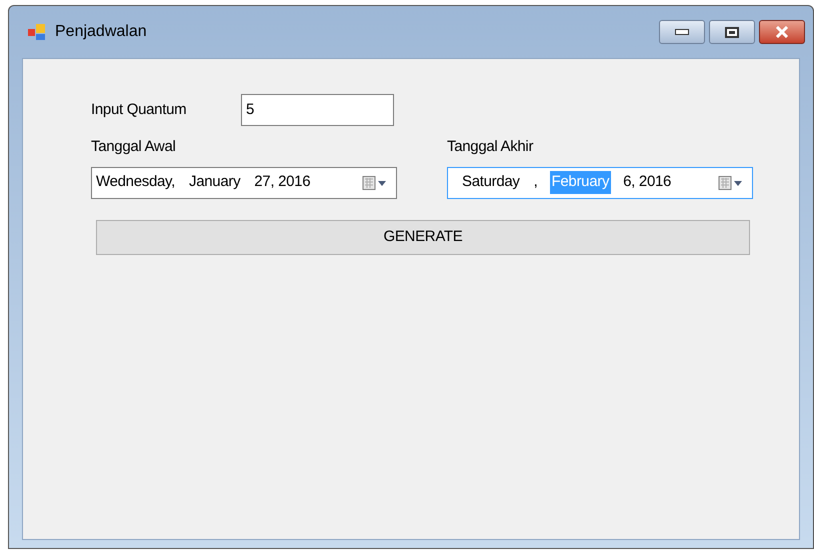 This screenshot has width=814, height=554. I want to click on quantum-field: 5, so click(317, 110).